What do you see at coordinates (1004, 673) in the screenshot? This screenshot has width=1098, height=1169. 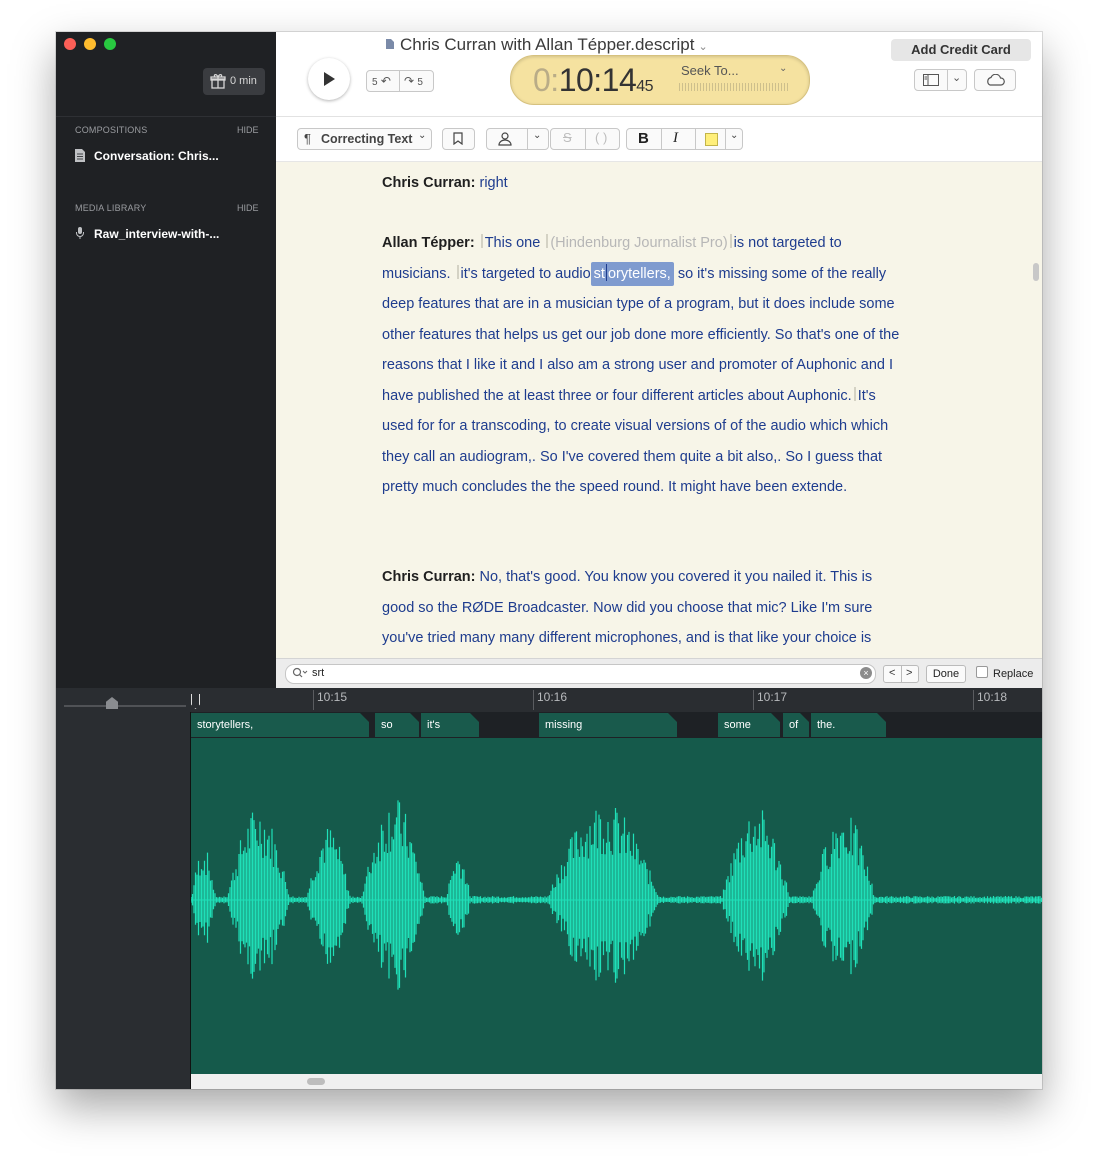 I see `replace-checkbox: Replace` at bounding box center [1004, 673].